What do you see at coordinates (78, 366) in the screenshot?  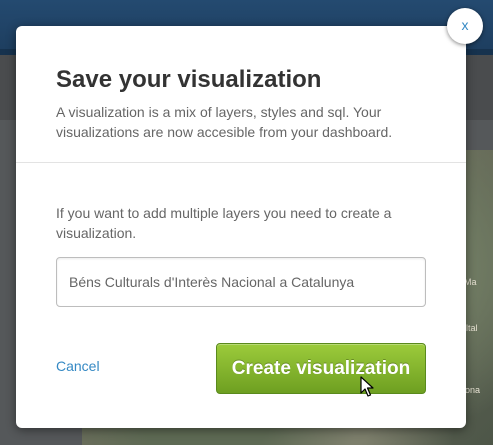 I see `cancel-link: Cancel` at bounding box center [78, 366].